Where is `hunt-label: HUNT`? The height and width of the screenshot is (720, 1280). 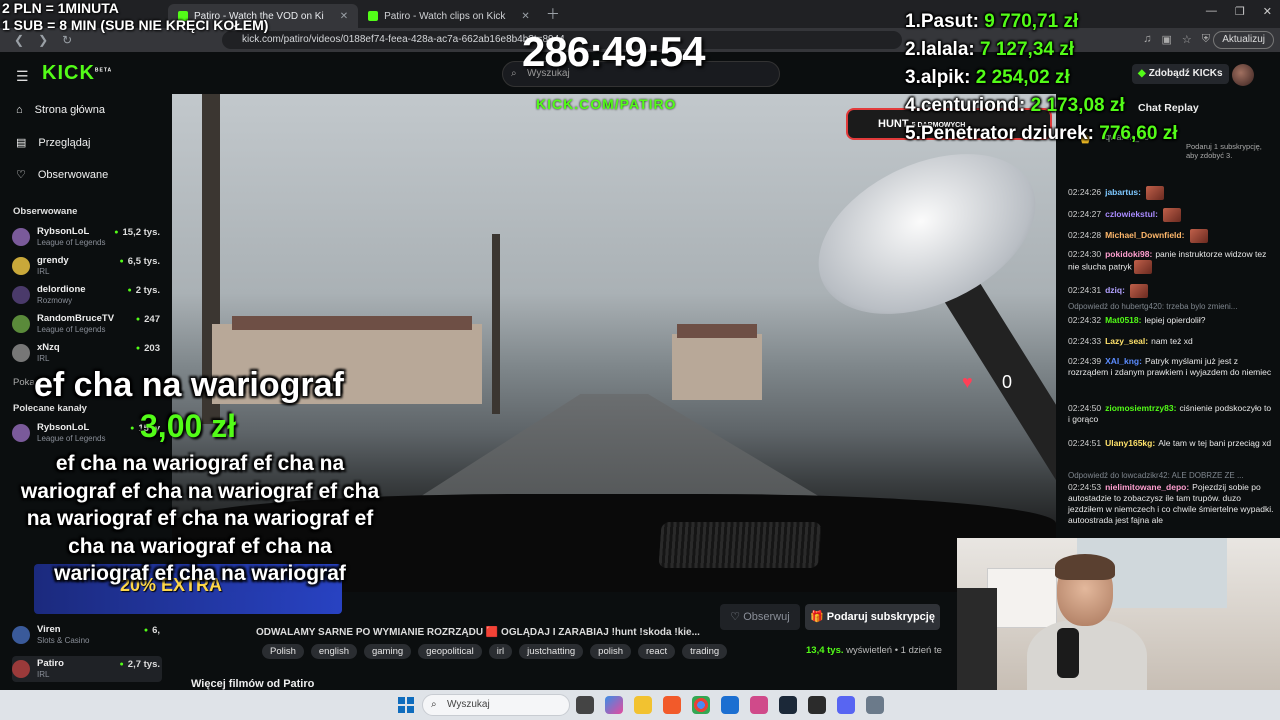
hunt-label: HUNT is located at coordinates (893, 124).